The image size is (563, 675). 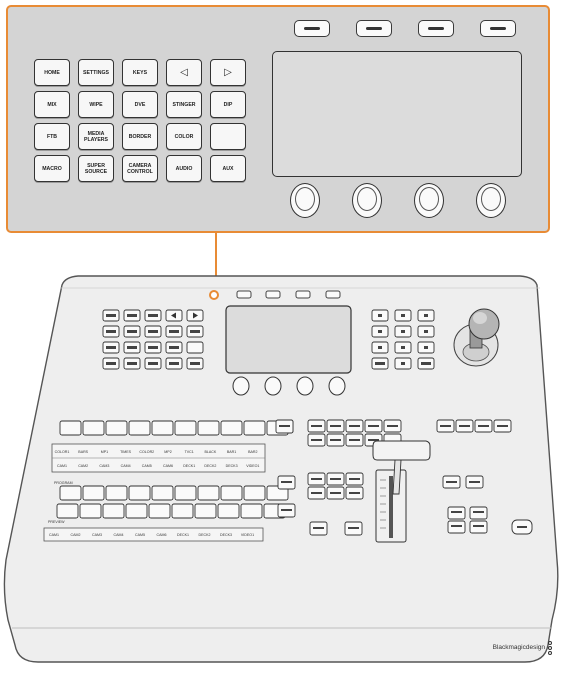 I want to click on preview-bus-label: PREVIEW, so click(x=56, y=522).